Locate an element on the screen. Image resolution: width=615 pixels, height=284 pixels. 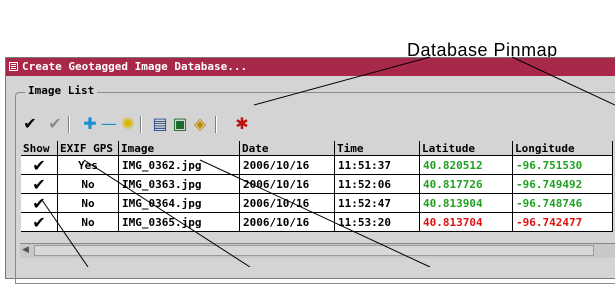
table-cell: IMG_0364.jpg is located at coordinates (179, 203).